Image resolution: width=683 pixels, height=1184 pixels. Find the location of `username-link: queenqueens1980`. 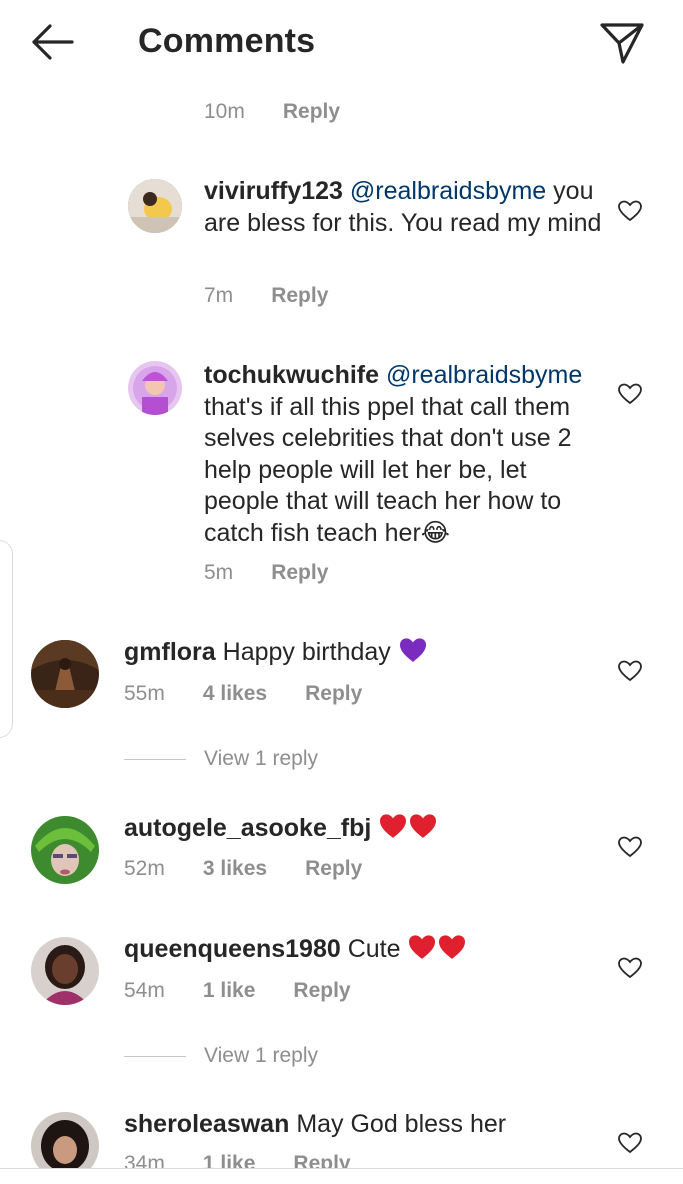

username-link: queenqueens1980 is located at coordinates (232, 949).